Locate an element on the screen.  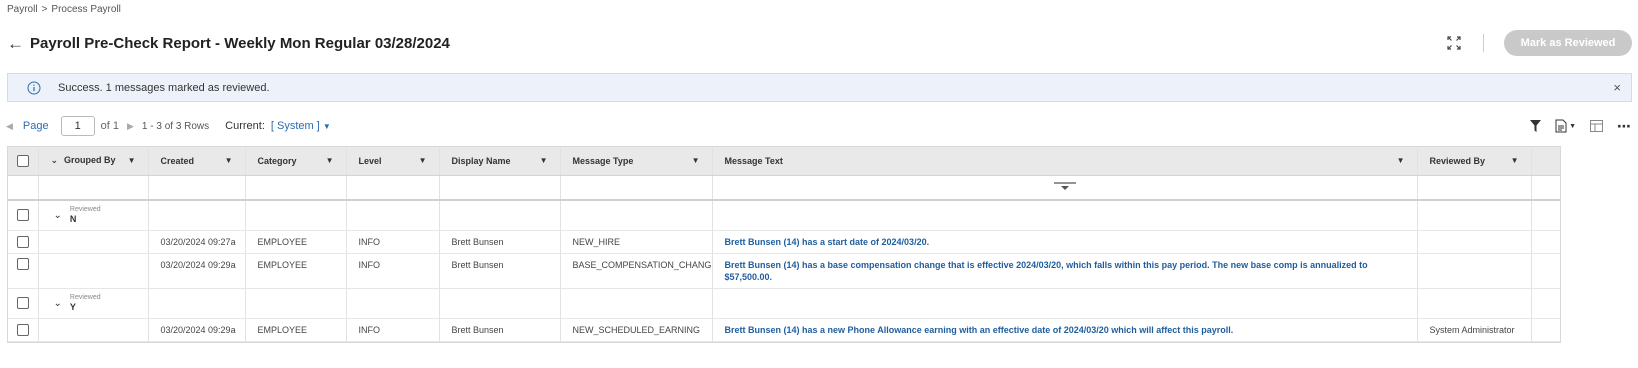
col-reviewed-by: Reviewed By ▼ is located at coordinates (1474, 161).